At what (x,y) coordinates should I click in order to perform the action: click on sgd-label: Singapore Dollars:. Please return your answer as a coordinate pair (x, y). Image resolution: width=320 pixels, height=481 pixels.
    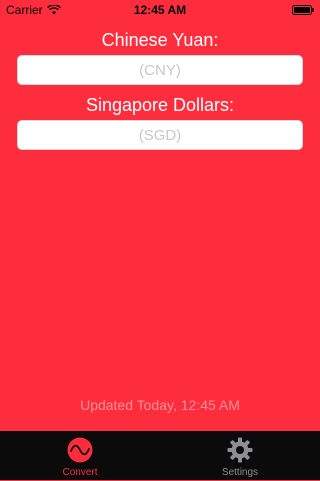
    Looking at the image, I should click on (160, 105).